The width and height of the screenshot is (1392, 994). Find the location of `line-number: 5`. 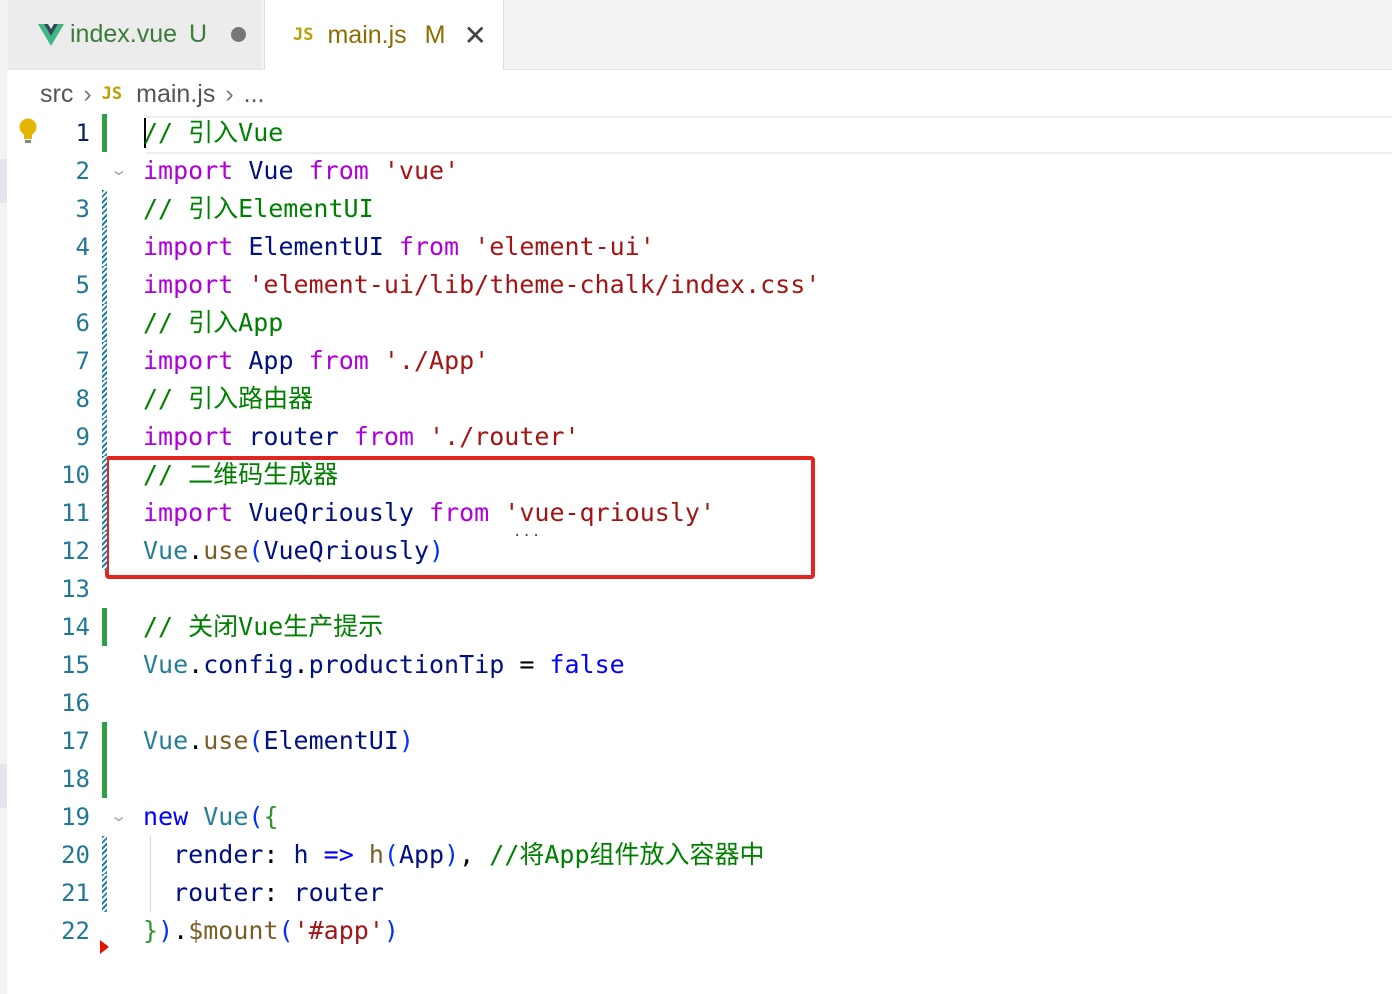

line-number: 5 is located at coordinates (82, 285).